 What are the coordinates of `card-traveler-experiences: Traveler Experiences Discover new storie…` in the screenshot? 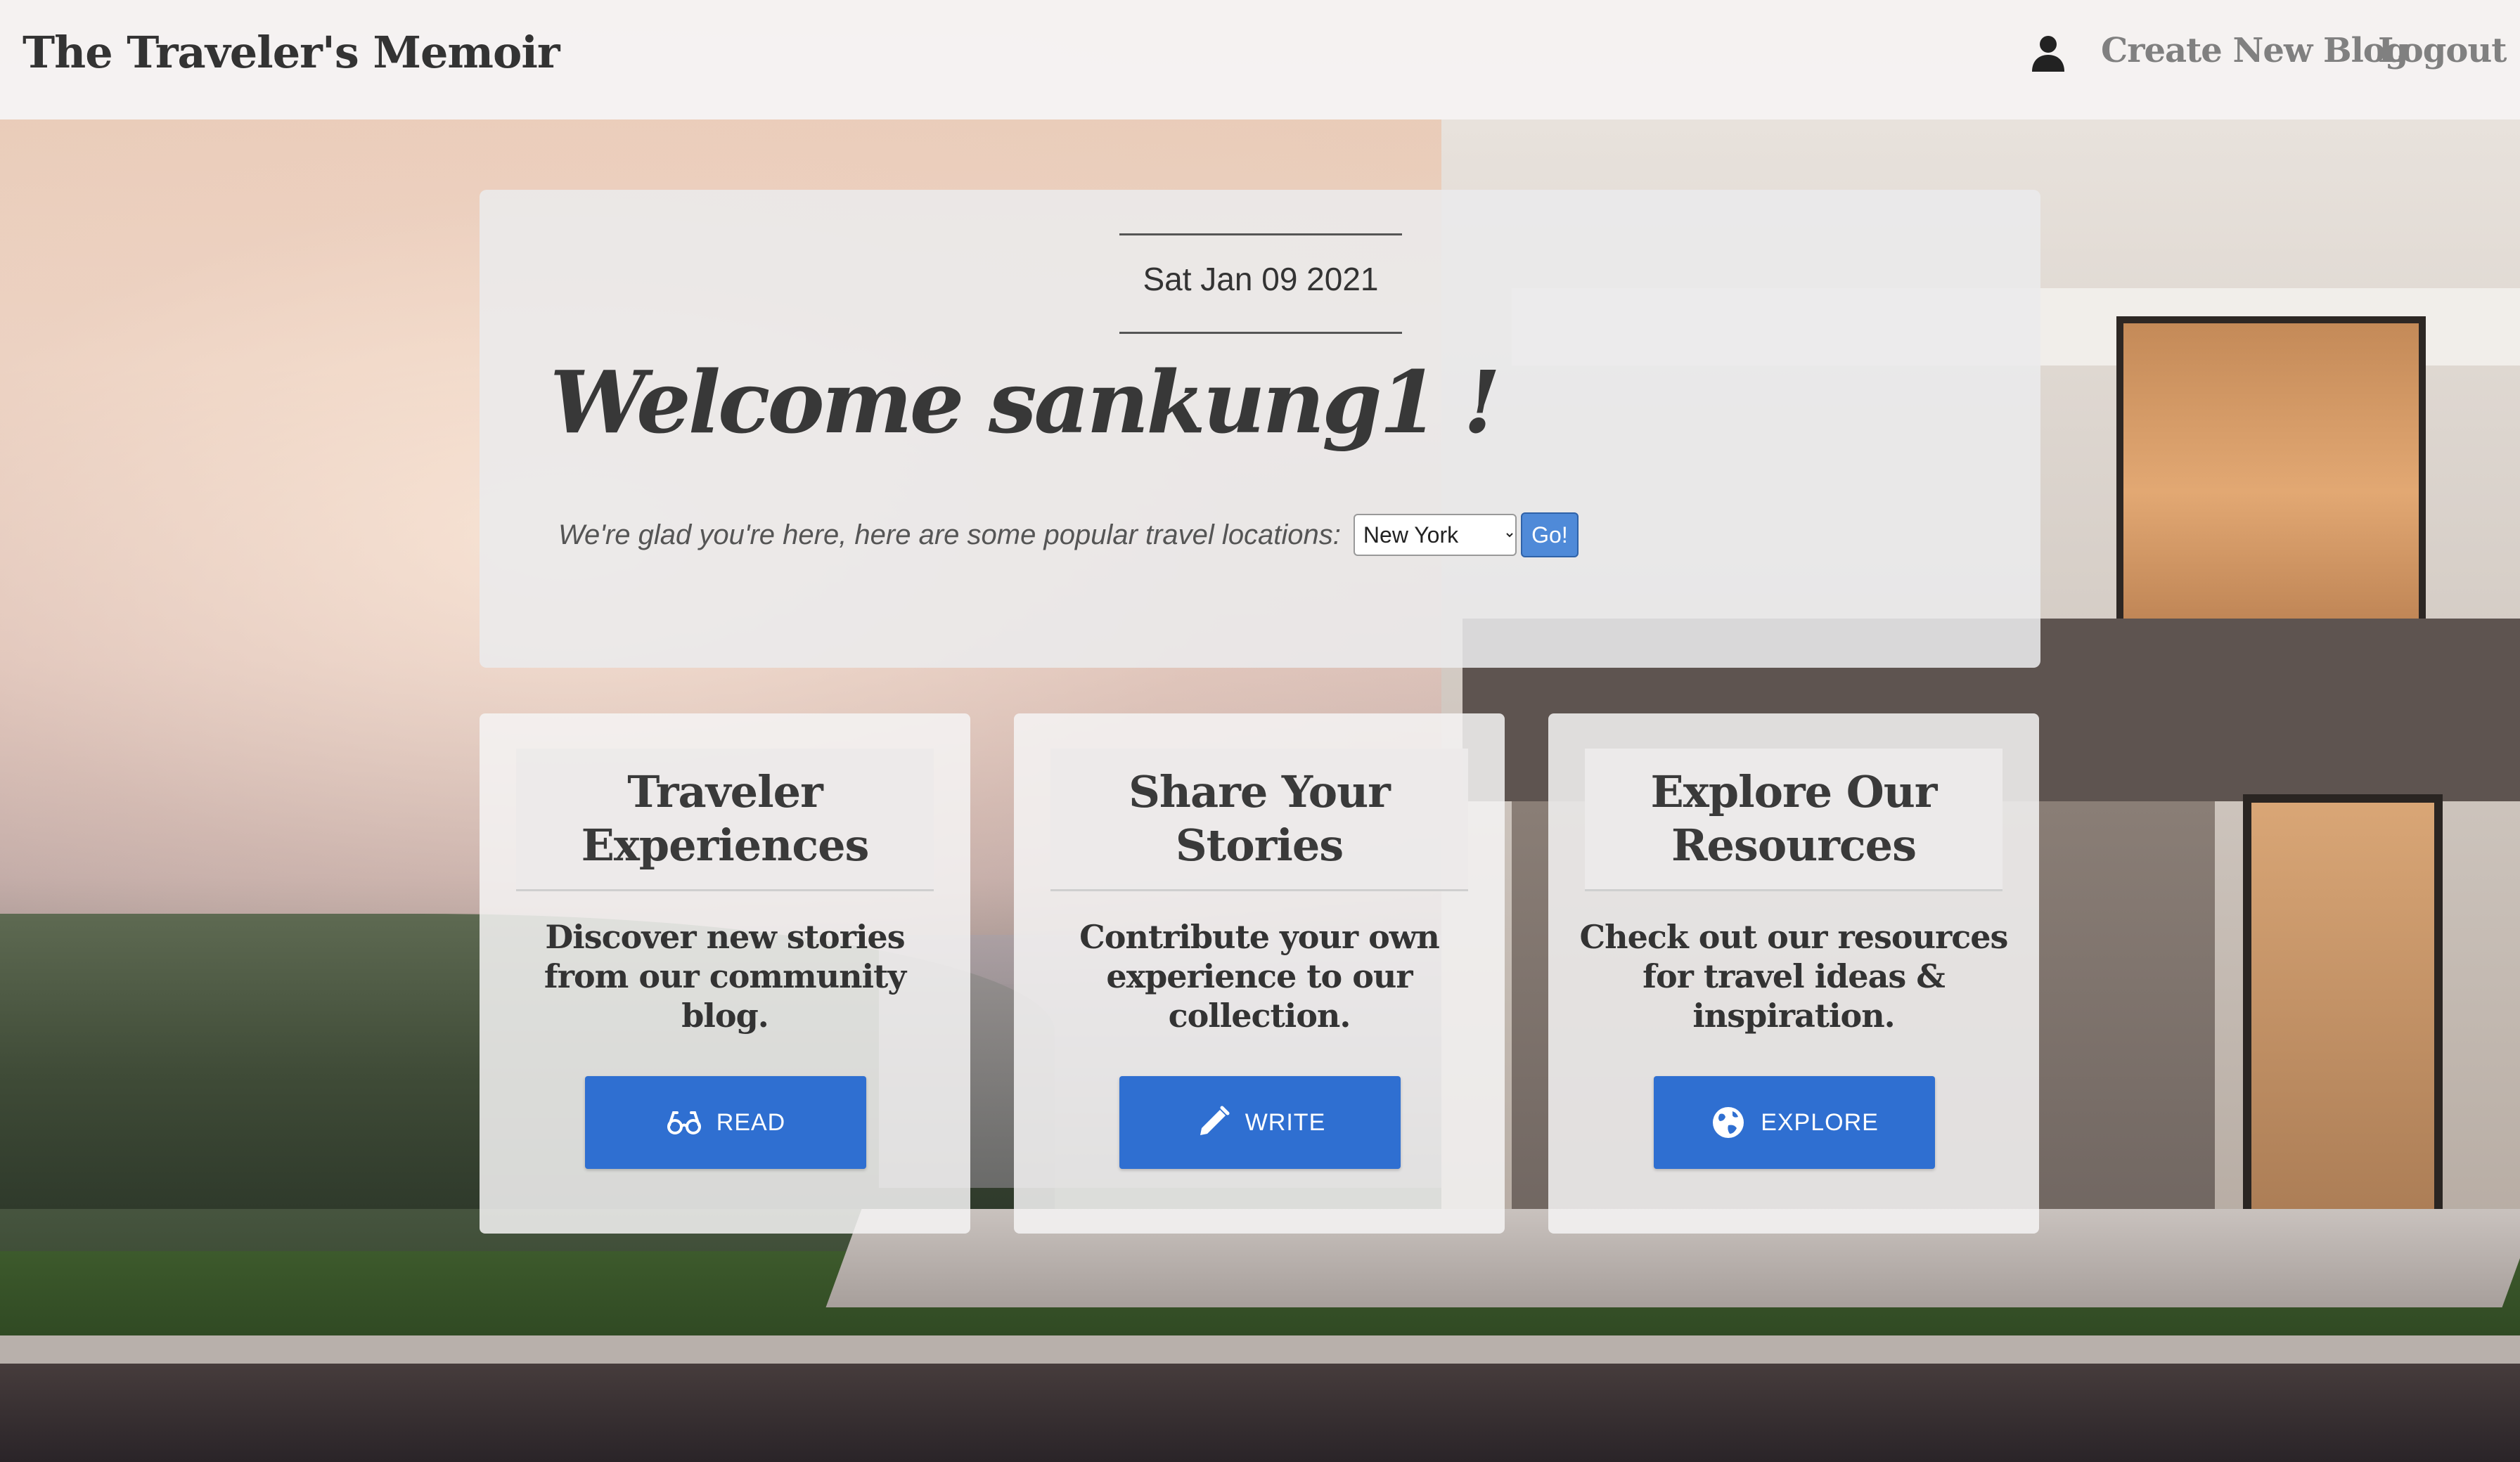 It's located at (725, 973).